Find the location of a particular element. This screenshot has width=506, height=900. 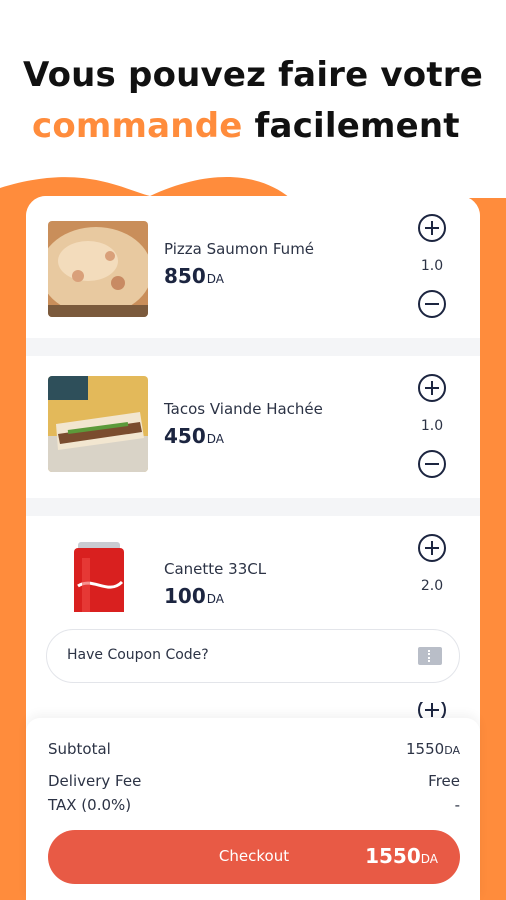

delivery-value: Free is located at coordinates (444, 781).